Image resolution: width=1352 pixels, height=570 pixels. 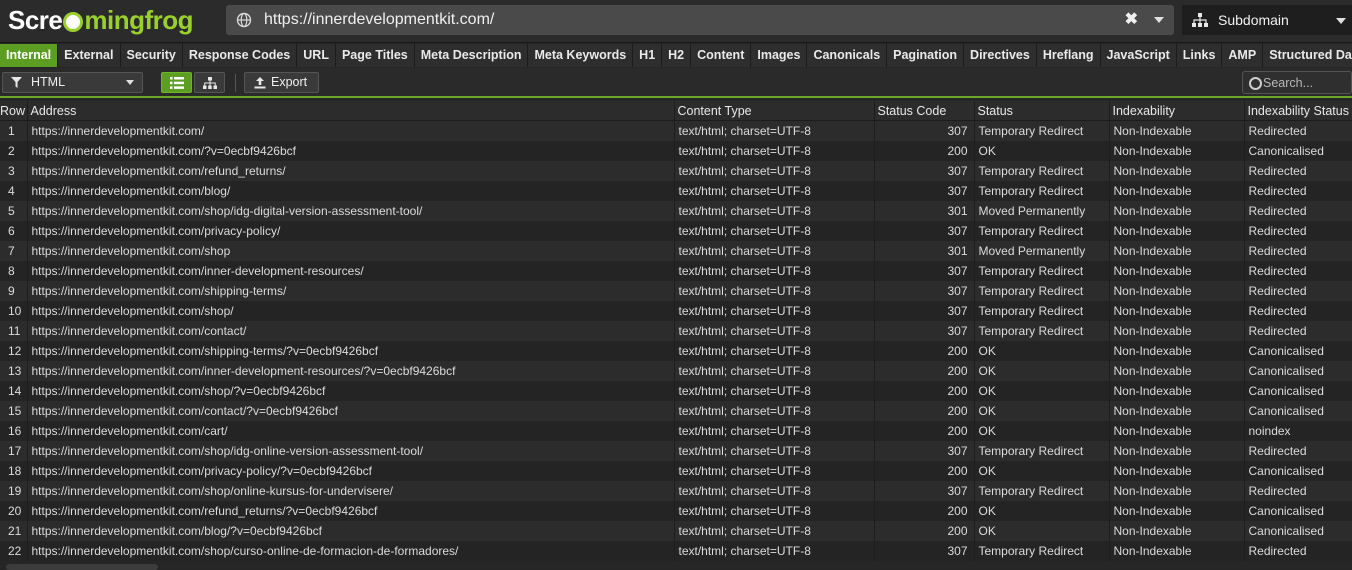 What do you see at coordinates (139, 20) in the screenshot?
I see `logo-text-end: mingfrog` at bounding box center [139, 20].